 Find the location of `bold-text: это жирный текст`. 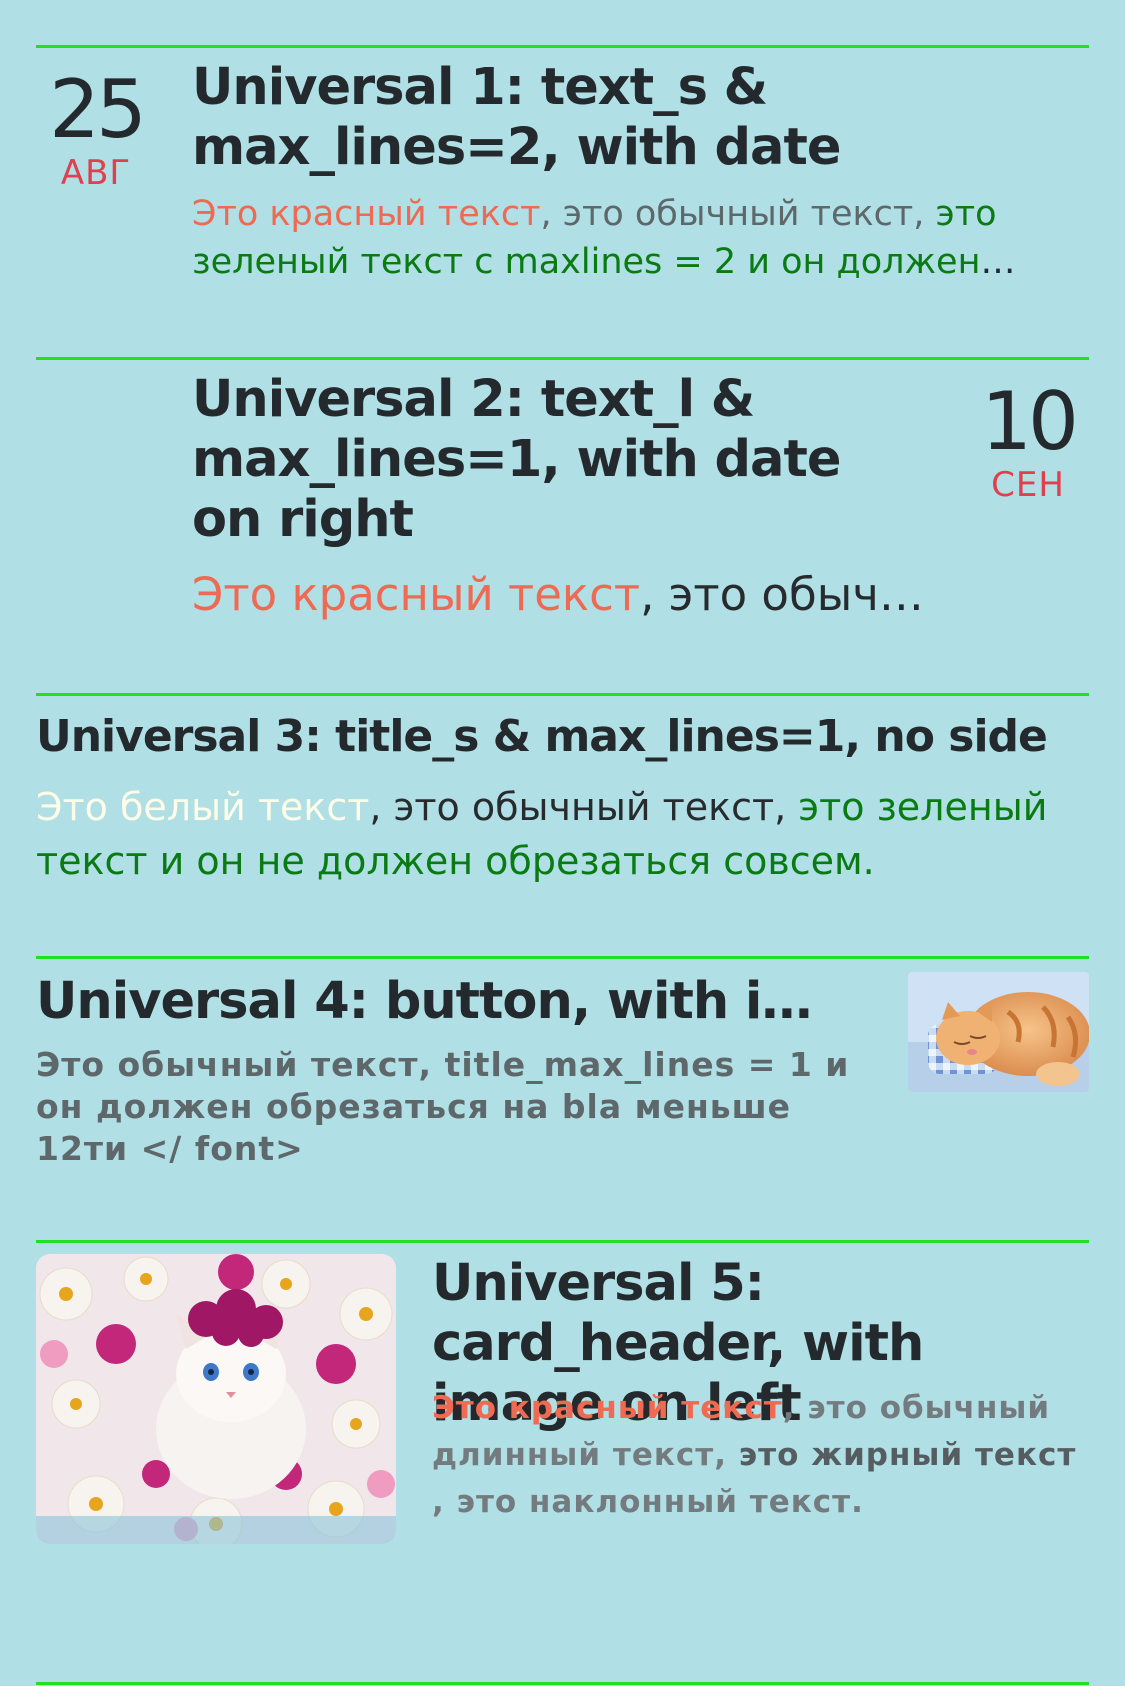

bold-text: это жирный текст is located at coordinates (907, 1455).